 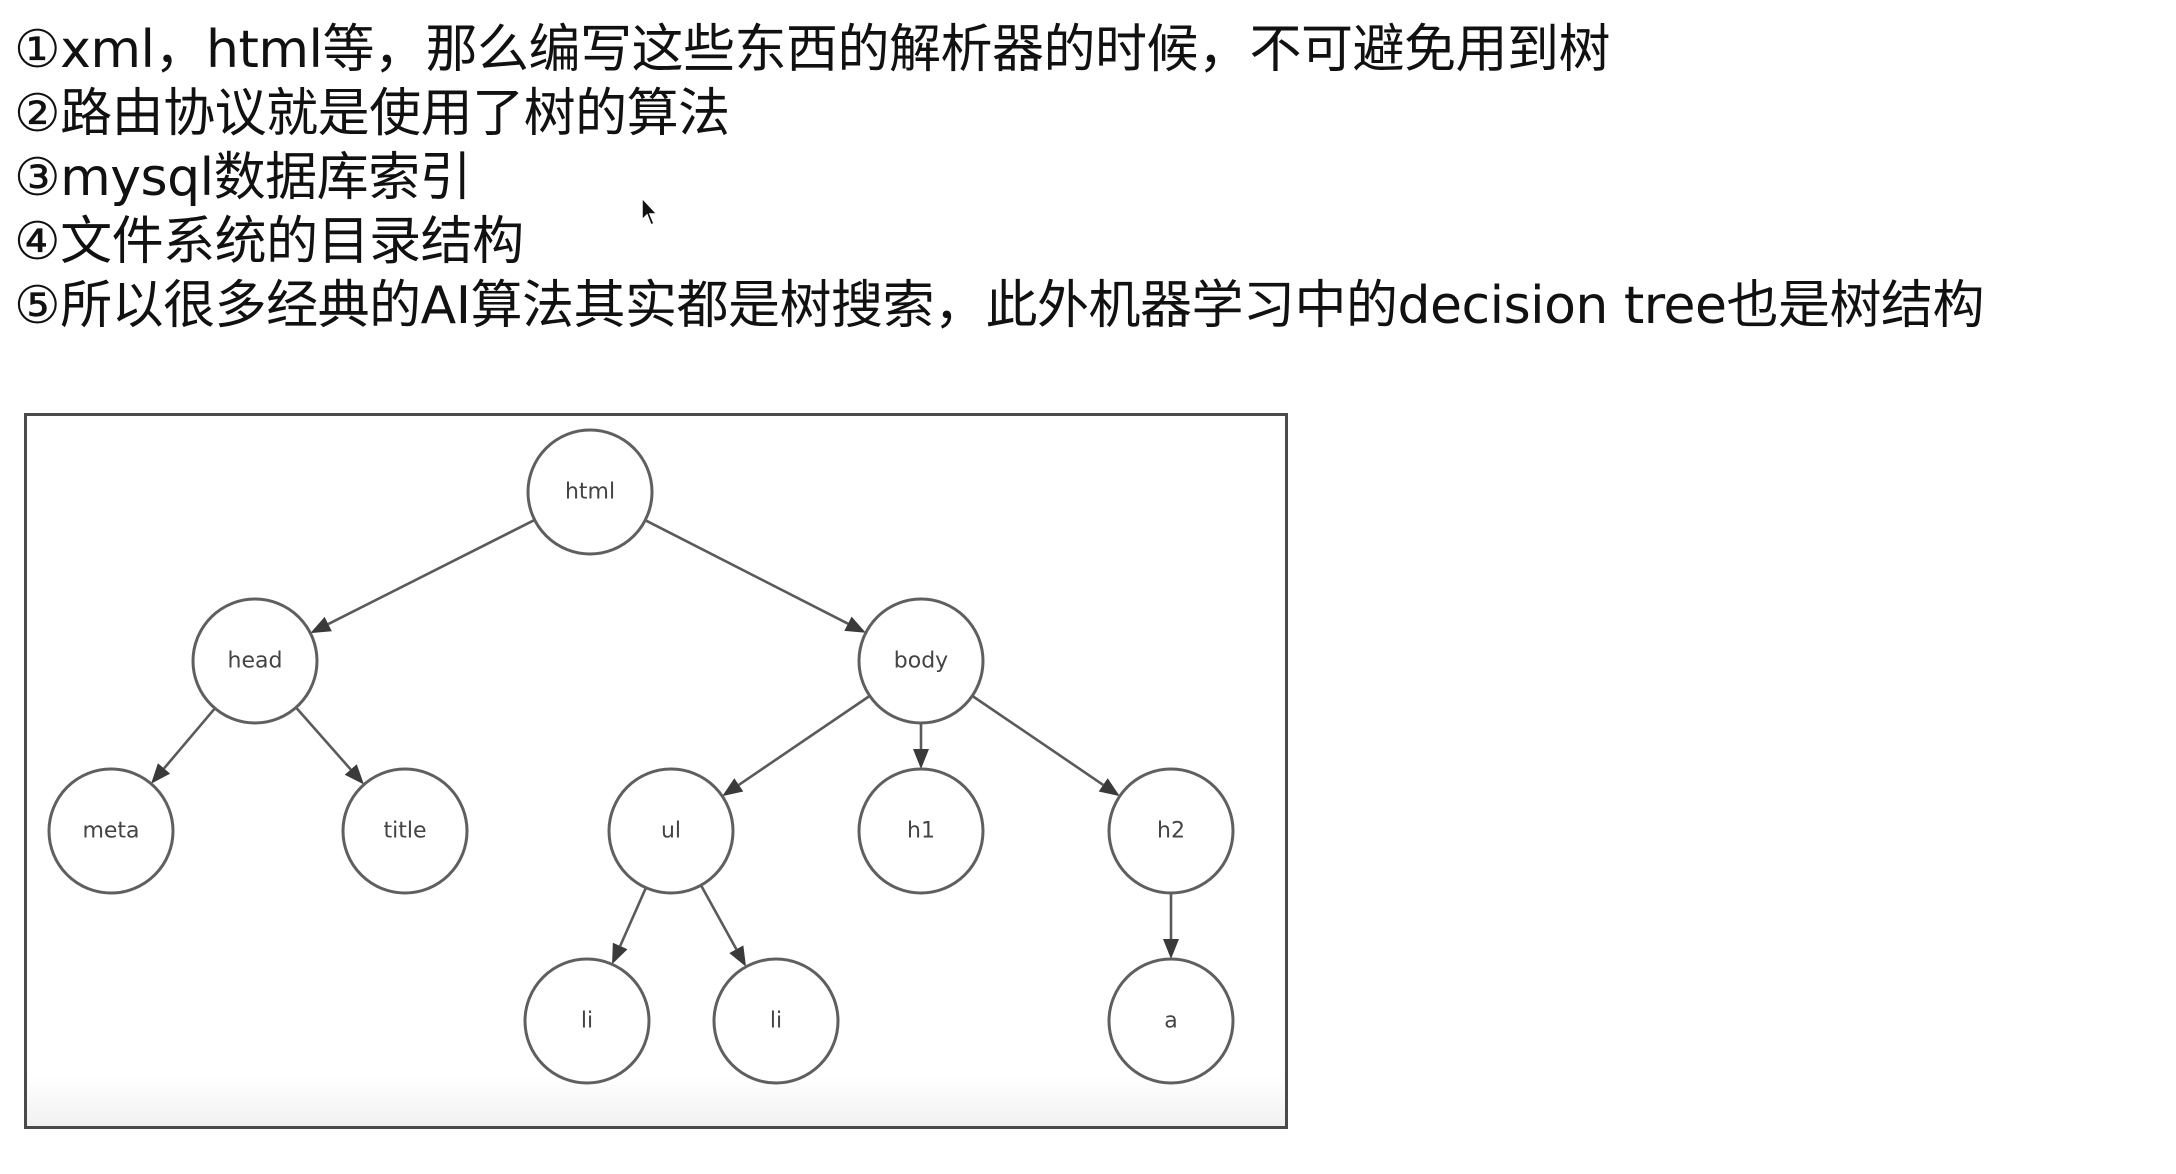 What do you see at coordinates (243, 178) in the screenshot?
I see `bullet-item-3: ③mysql数据库索引` at bounding box center [243, 178].